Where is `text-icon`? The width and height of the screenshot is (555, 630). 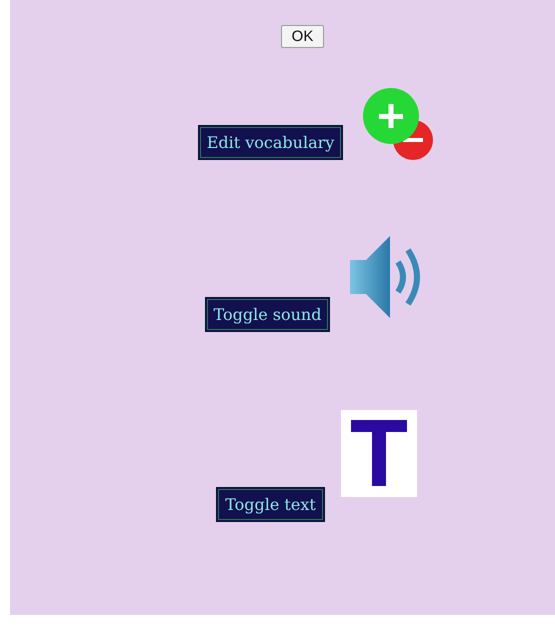 text-icon is located at coordinates (378, 453).